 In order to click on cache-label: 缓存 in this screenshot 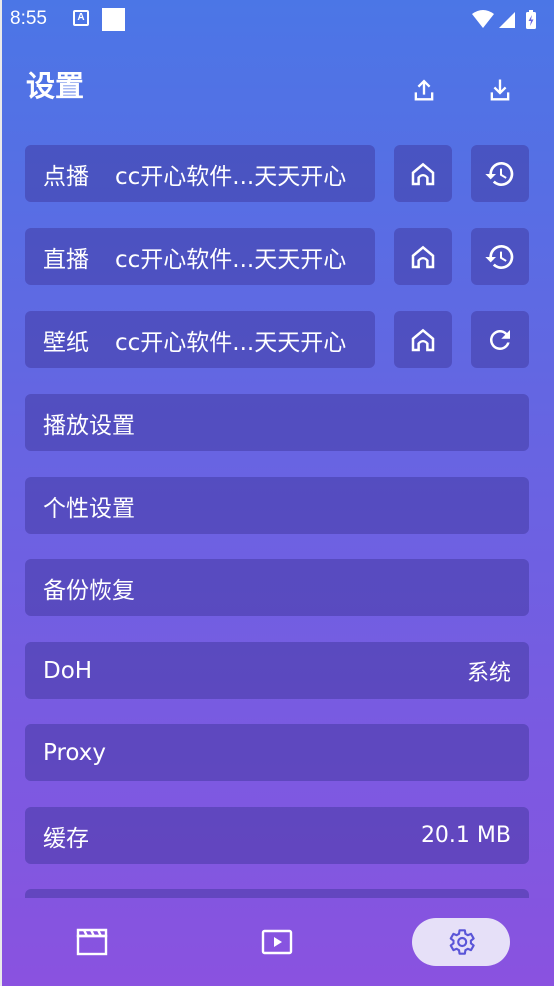, I will do `click(66, 838)`.